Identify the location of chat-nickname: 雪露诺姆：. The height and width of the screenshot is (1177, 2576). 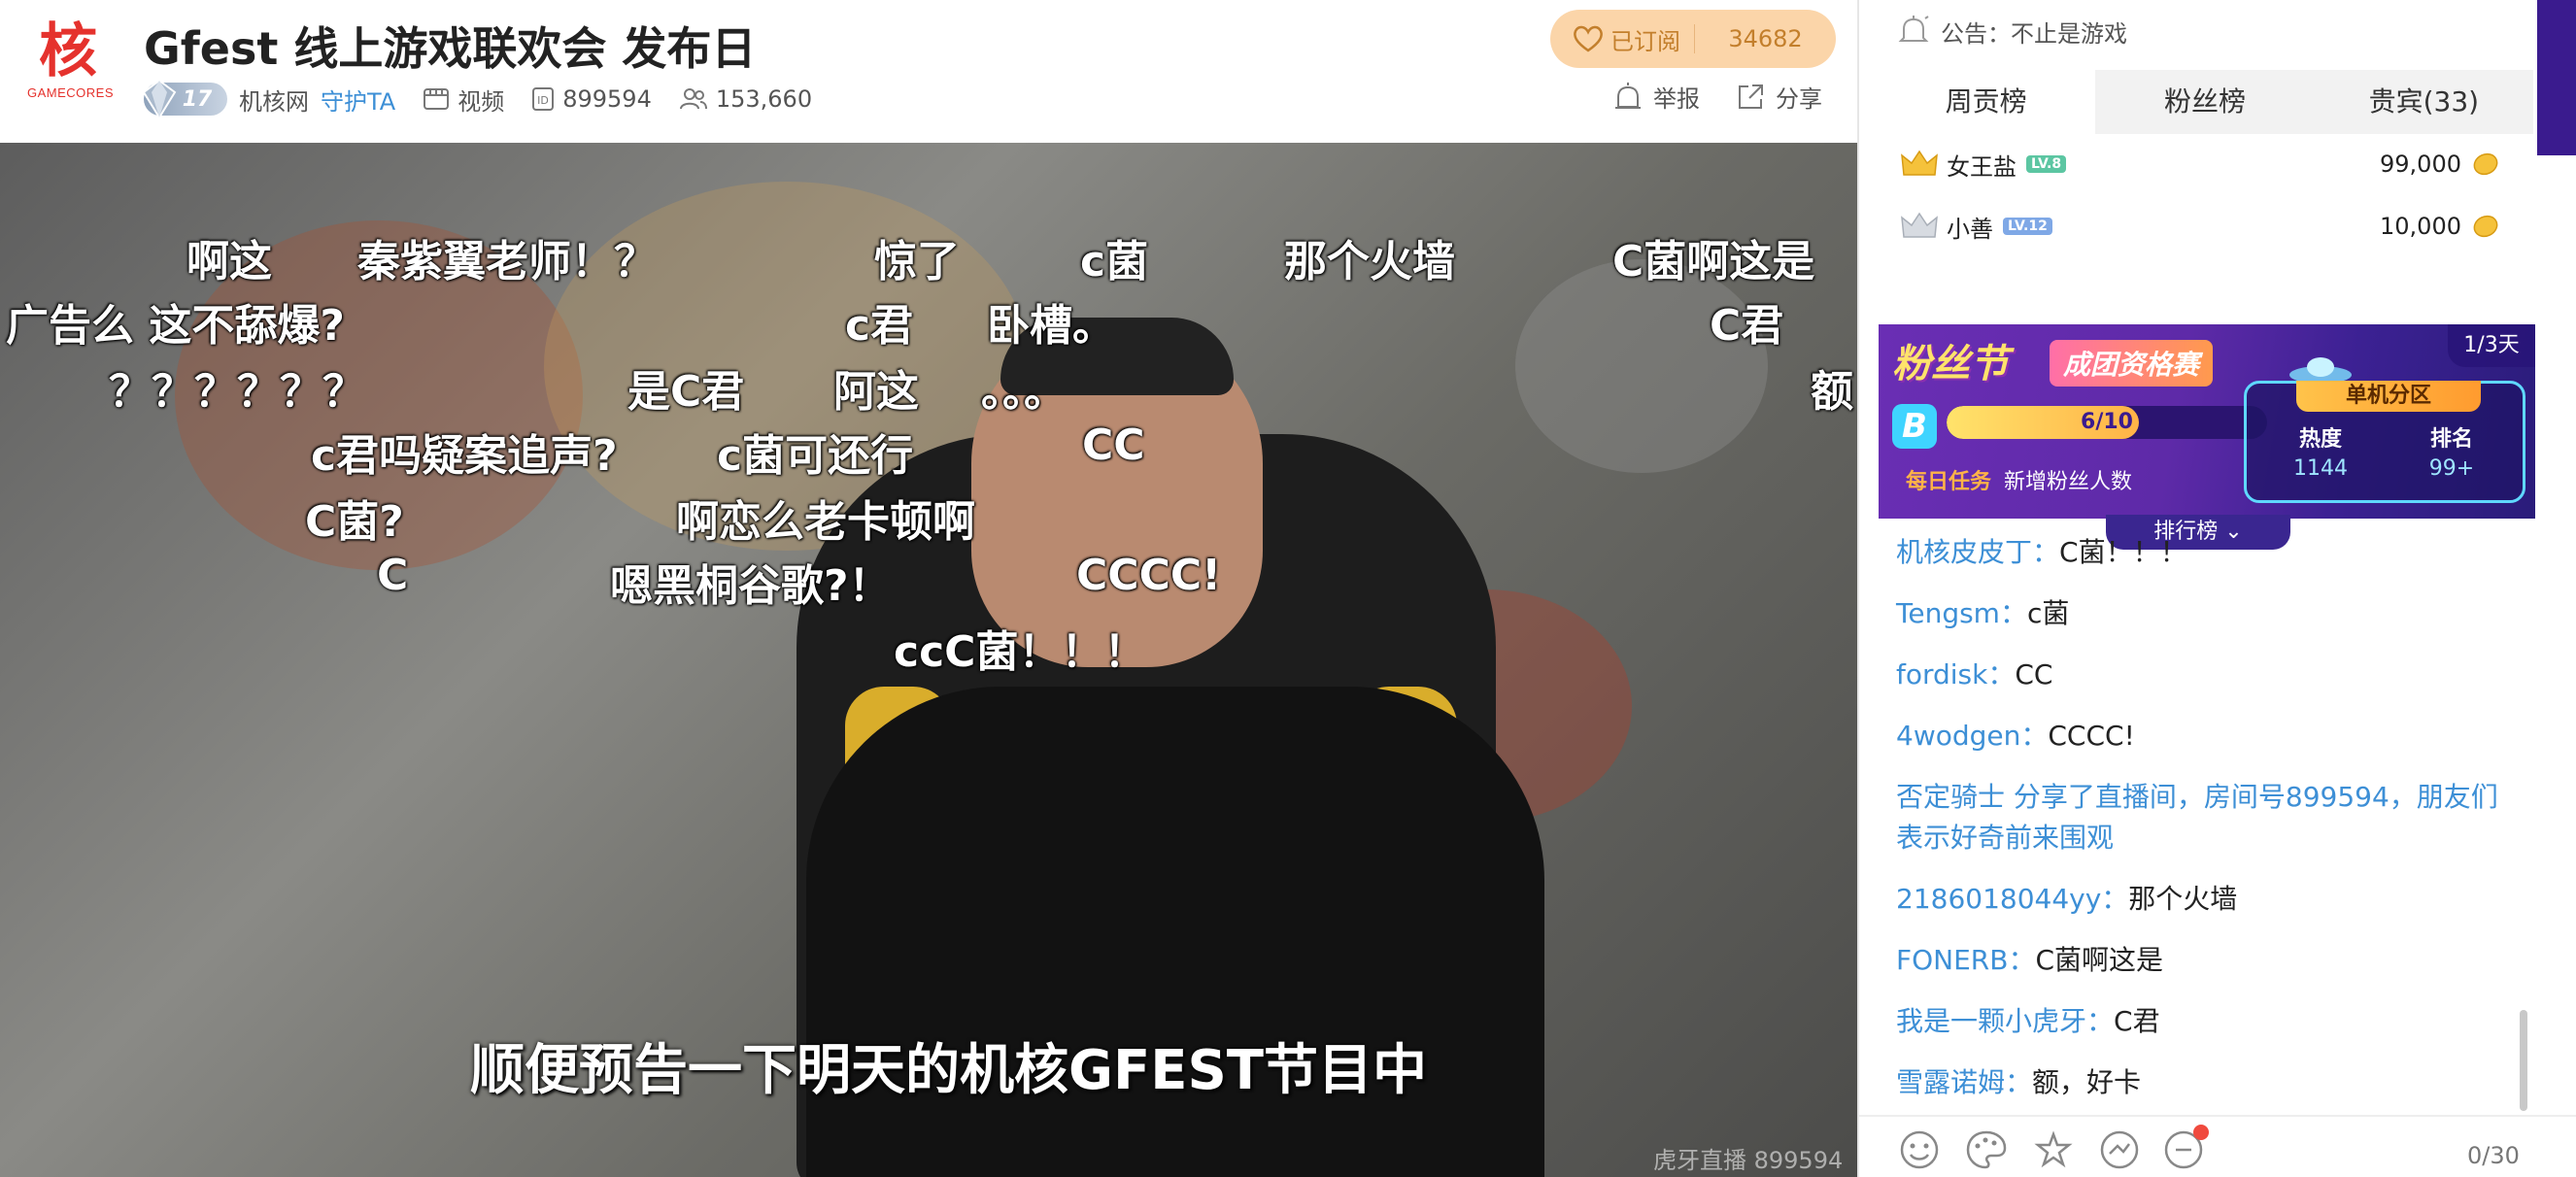
(1964, 1082).